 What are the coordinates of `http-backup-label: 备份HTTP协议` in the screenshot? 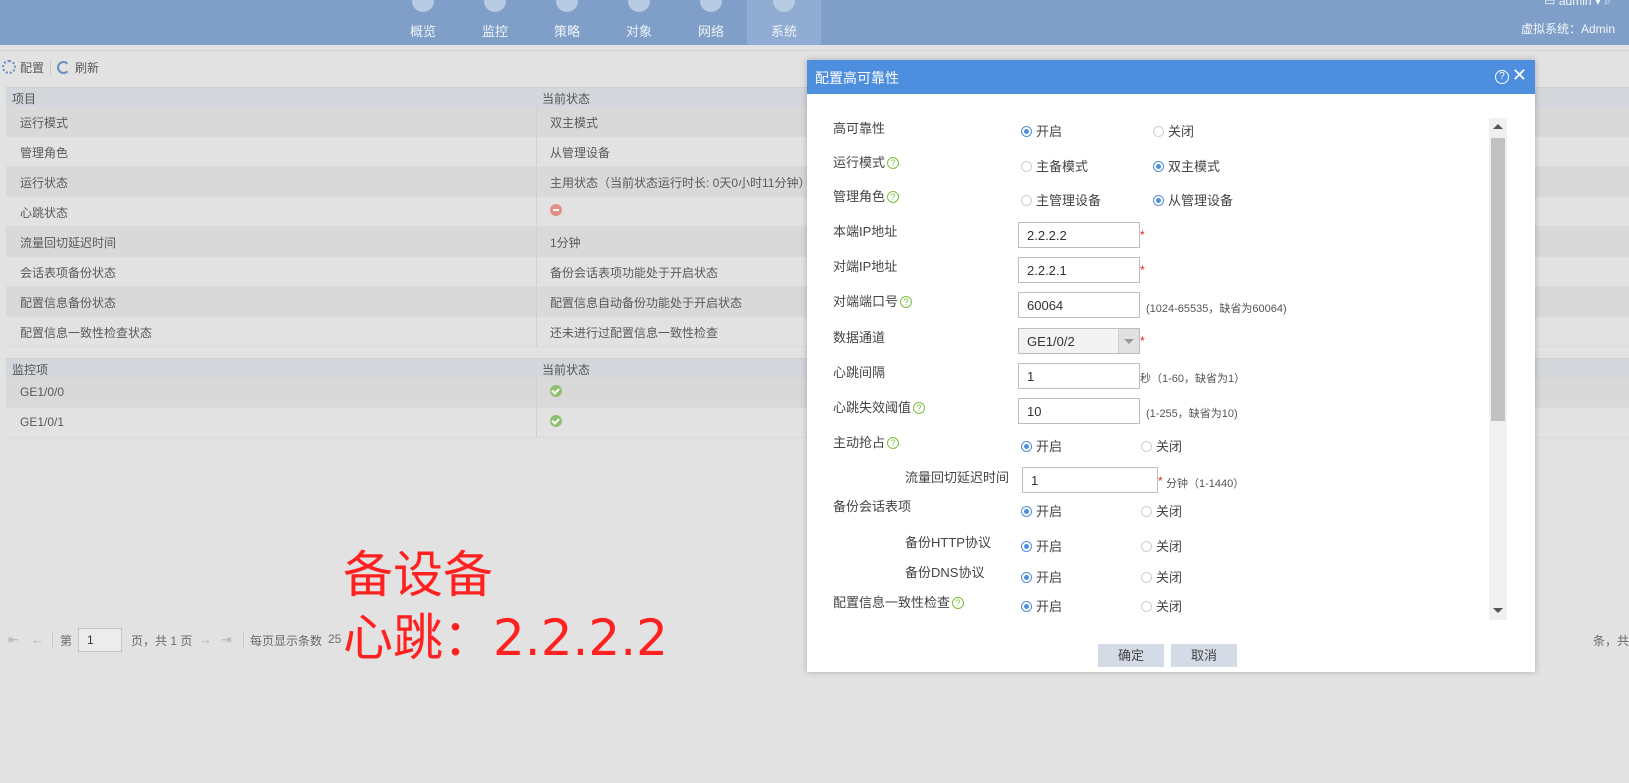 It's located at (948, 542).